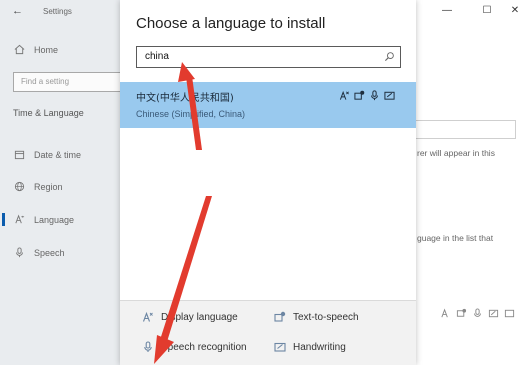 The image size is (526, 365). Describe the element at coordinates (19, 49) in the screenshot. I see `home-icon` at that location.